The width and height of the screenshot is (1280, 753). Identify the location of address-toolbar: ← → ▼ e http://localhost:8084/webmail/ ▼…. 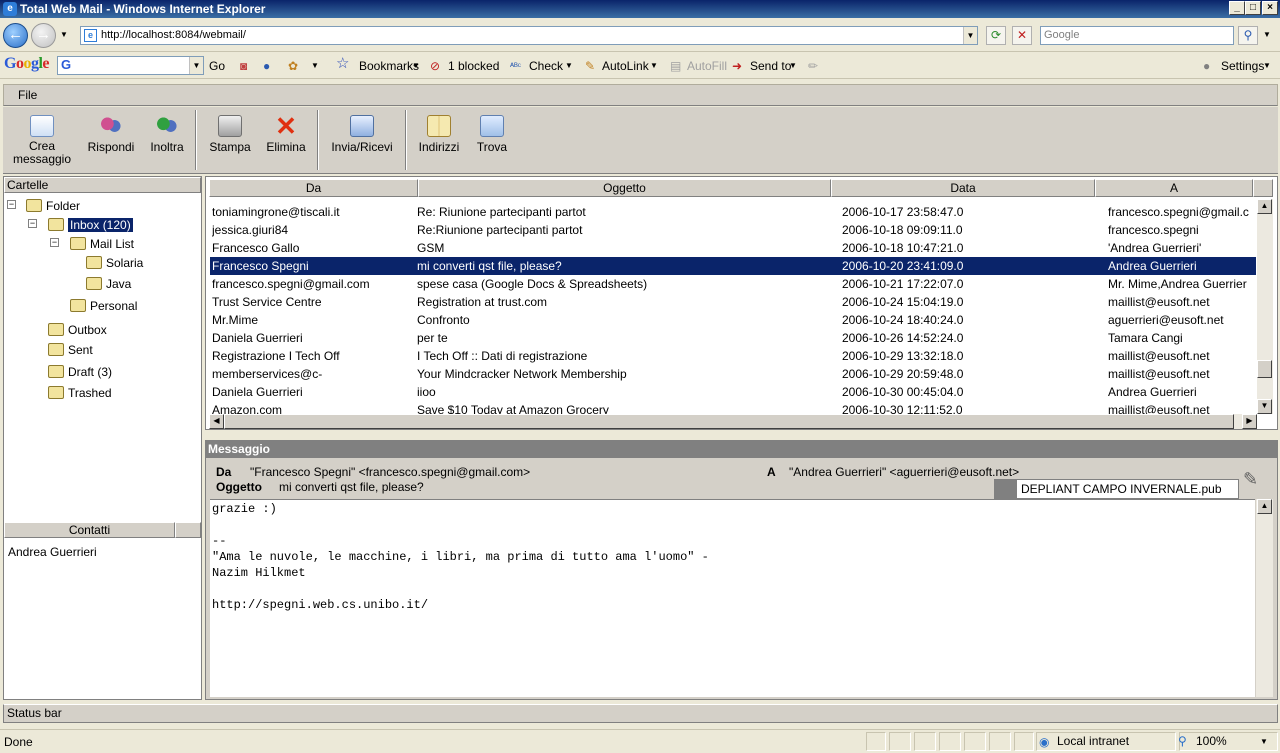
(640, 35).